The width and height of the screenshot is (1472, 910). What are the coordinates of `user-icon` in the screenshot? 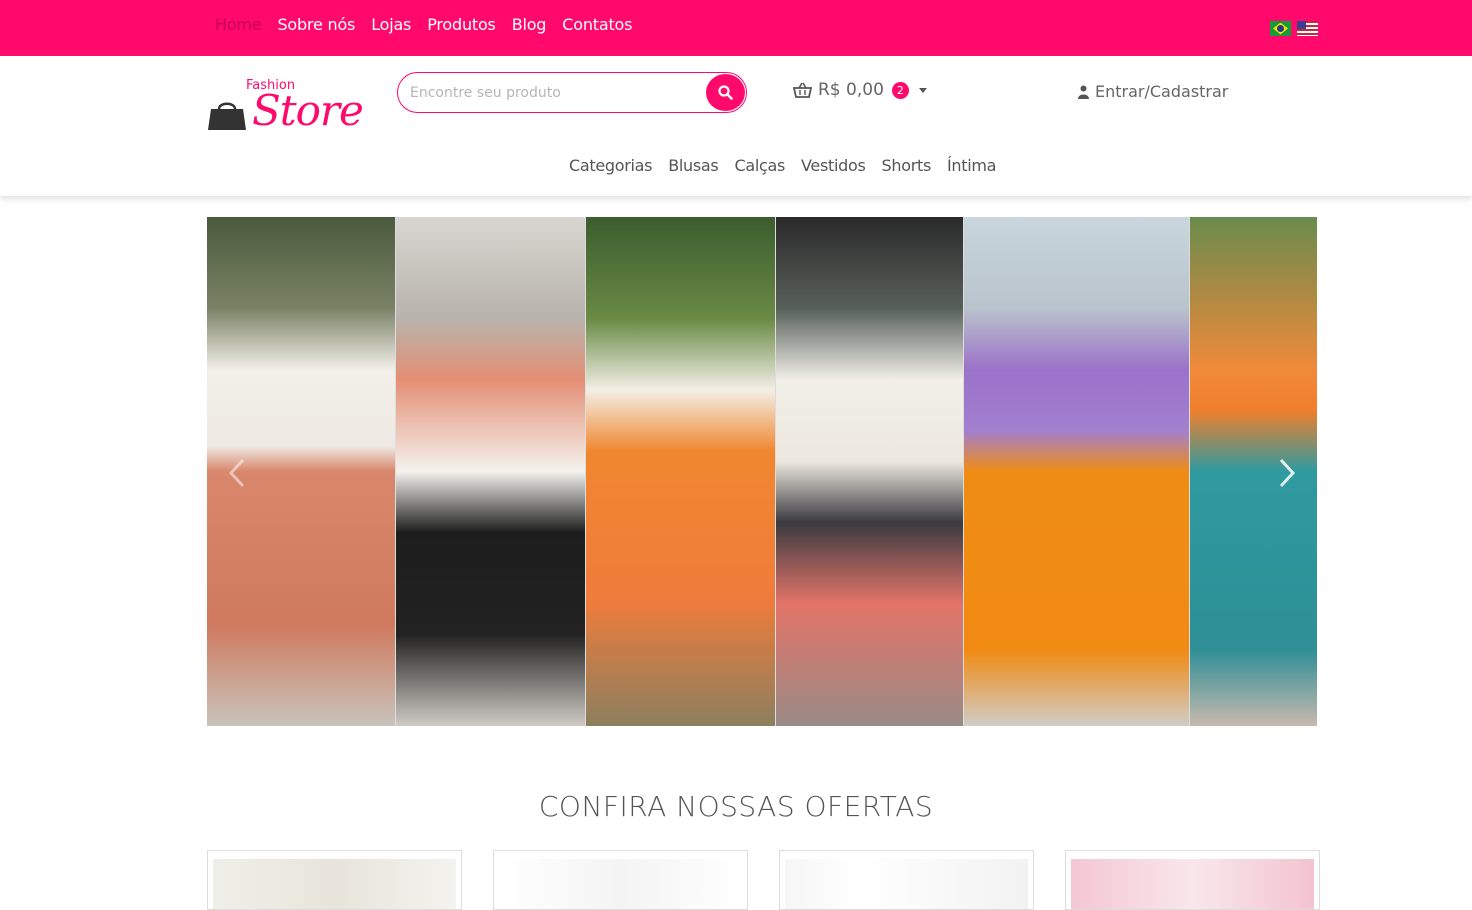 It's located at (1083, 92).